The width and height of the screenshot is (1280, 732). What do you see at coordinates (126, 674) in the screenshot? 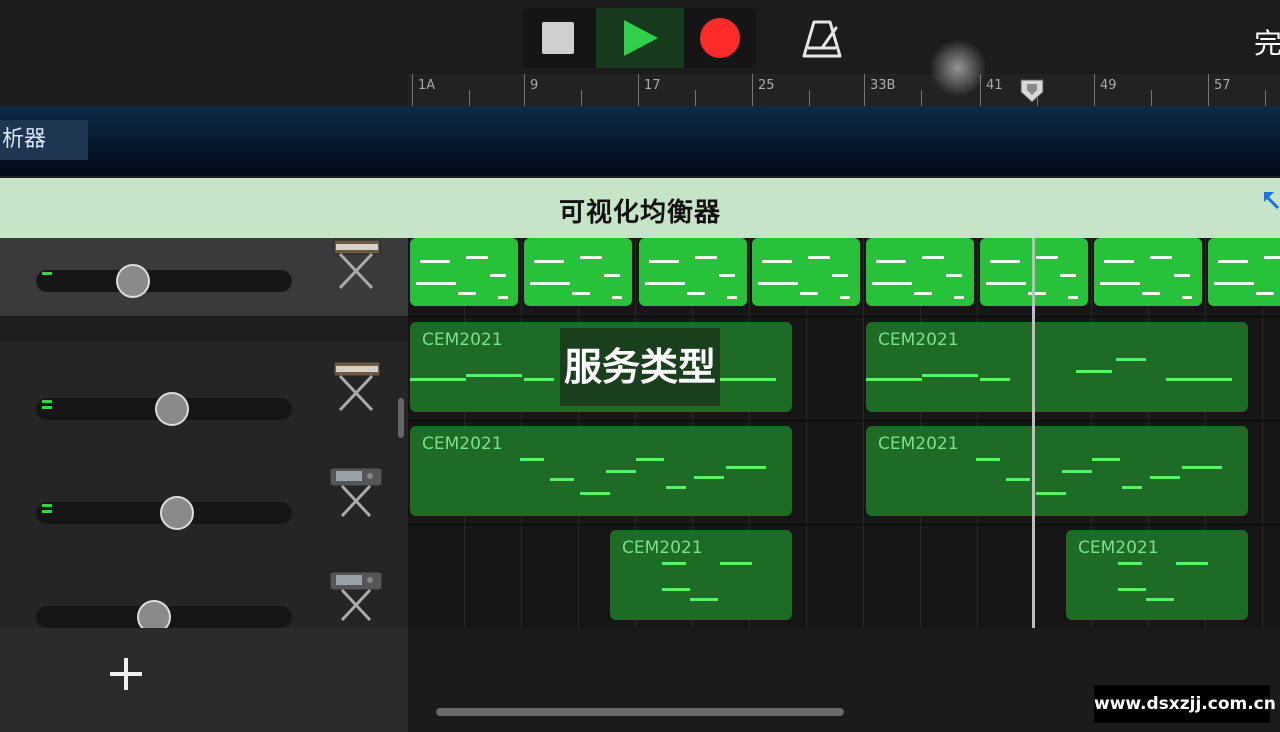
I see `plus-icon` at bounding box center [126, 674].